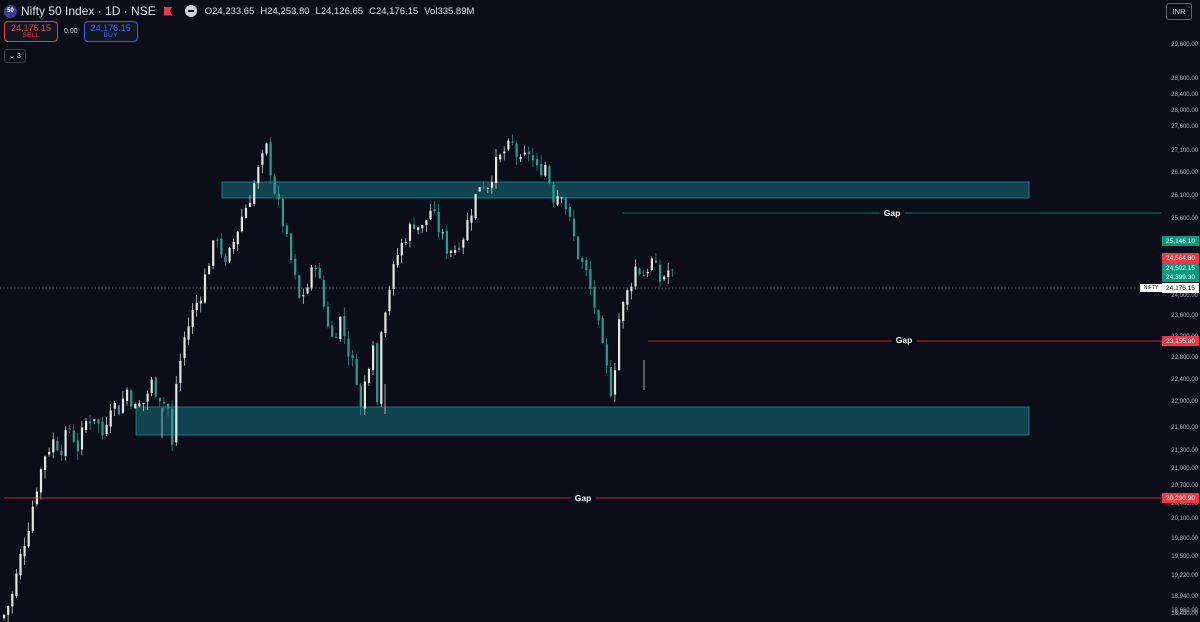 Image resolution: width=1200 pixels, height=622 pixels. What do you see at coordinates (1184, 557) in the screenshot?
I see `price-tick-label: 19,500.00` at bounding box center [1184, 557].